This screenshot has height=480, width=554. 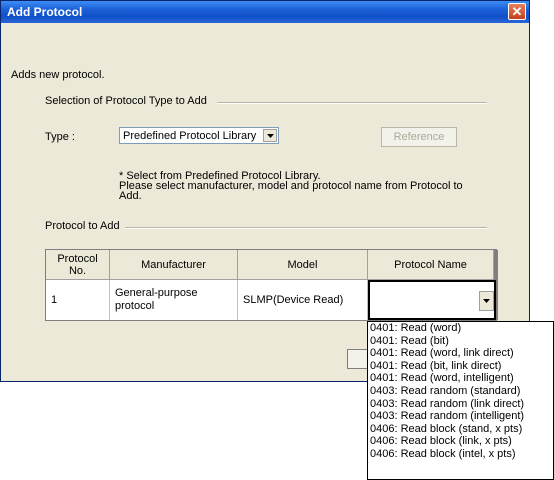 I want to click on window-title: Add Protocol, so click(x=45, y=12).